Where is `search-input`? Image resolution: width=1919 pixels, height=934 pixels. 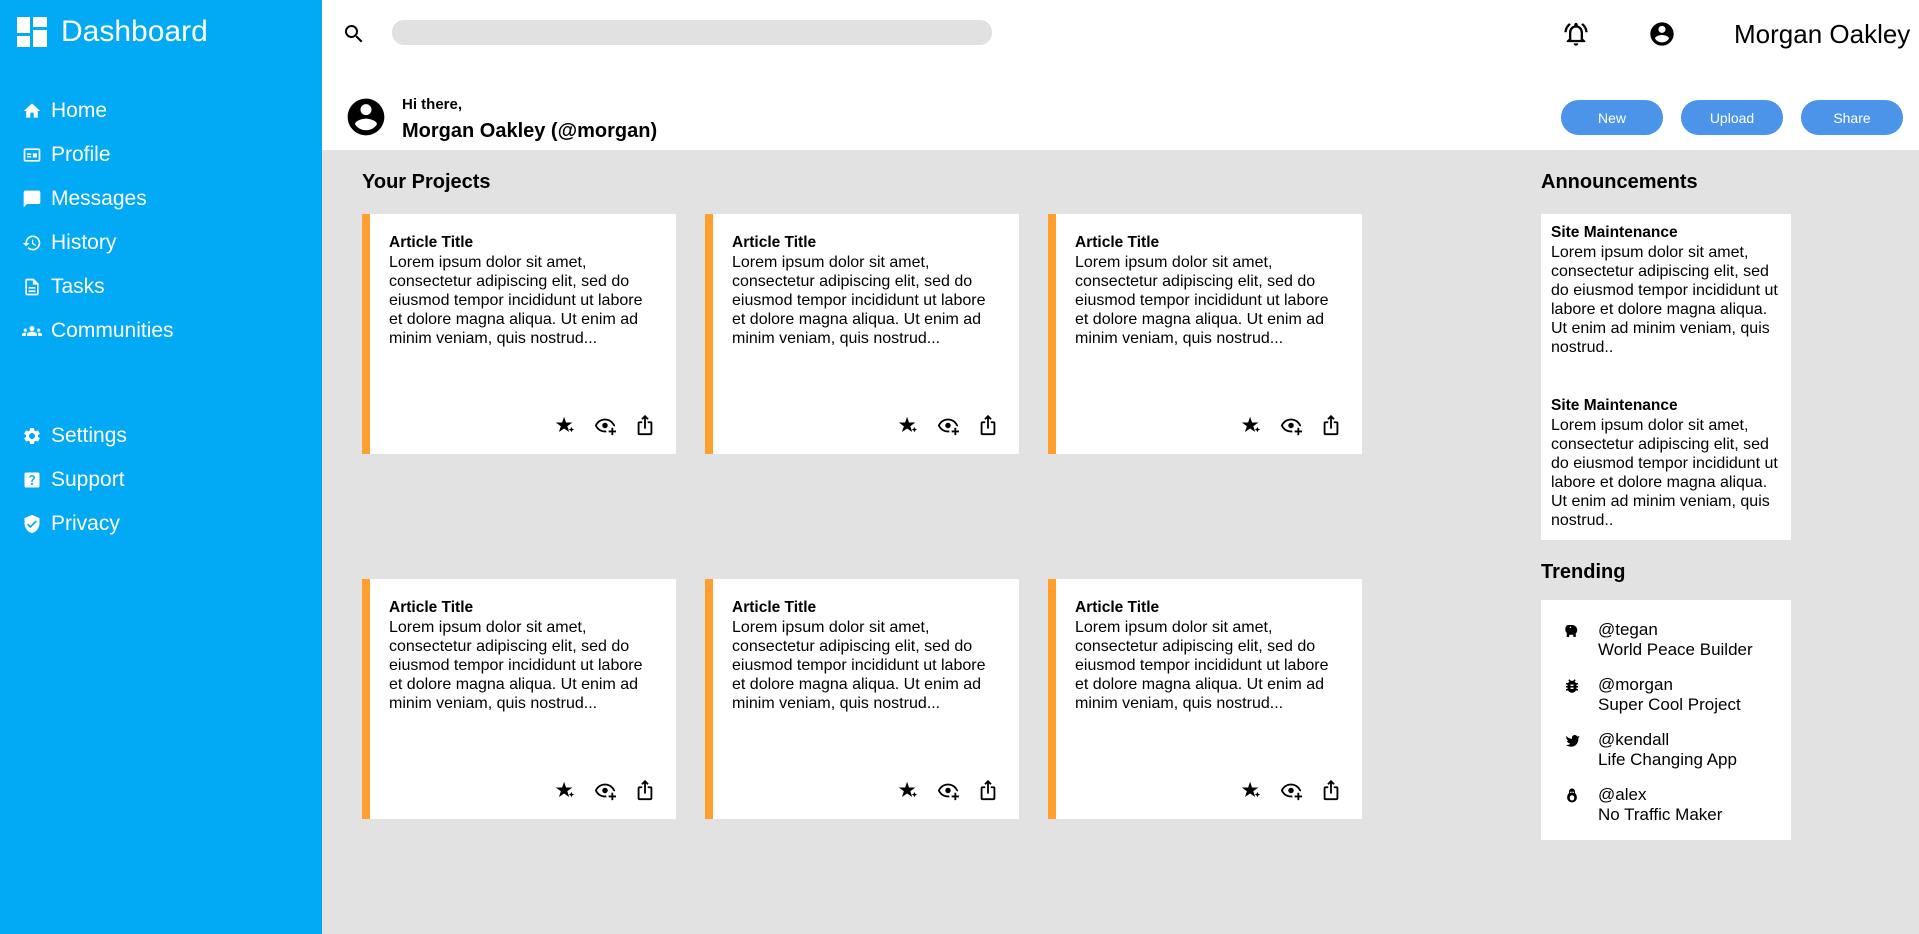 search-input is located at coordinates (692, 32).